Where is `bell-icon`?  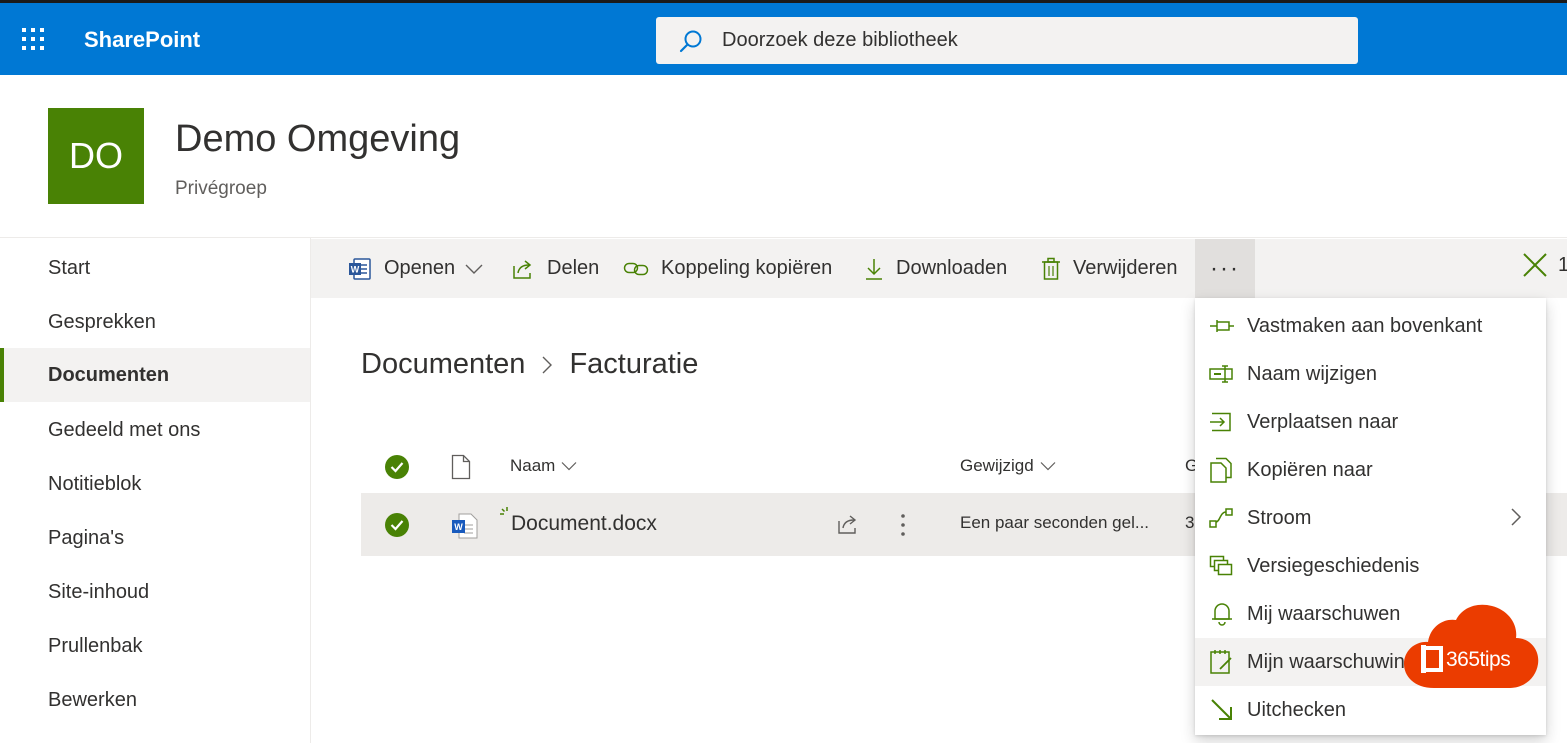
bell-icon is located at coordinates (1222, 614).